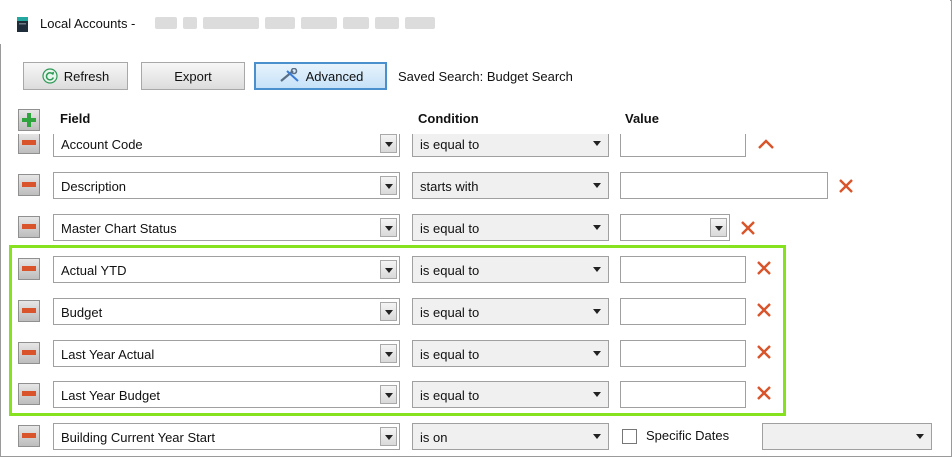 The height and width of the screenshot is (457, 952). What do you see at coordinates (226, 436) in the screenshot?
I see `field-select: Building Current Year Start` at bounding box center [226, 436].